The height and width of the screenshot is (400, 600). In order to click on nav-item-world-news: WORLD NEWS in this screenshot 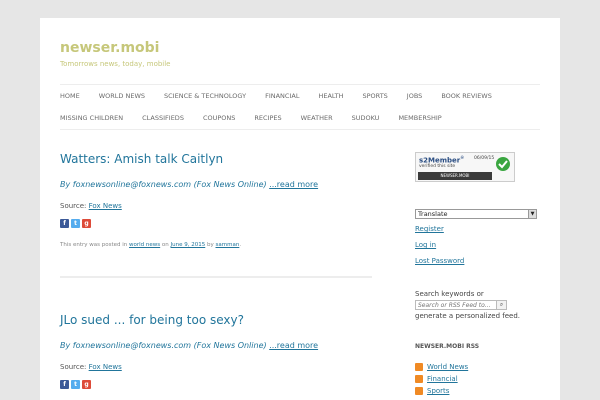, I will do `click(122, 96)`.